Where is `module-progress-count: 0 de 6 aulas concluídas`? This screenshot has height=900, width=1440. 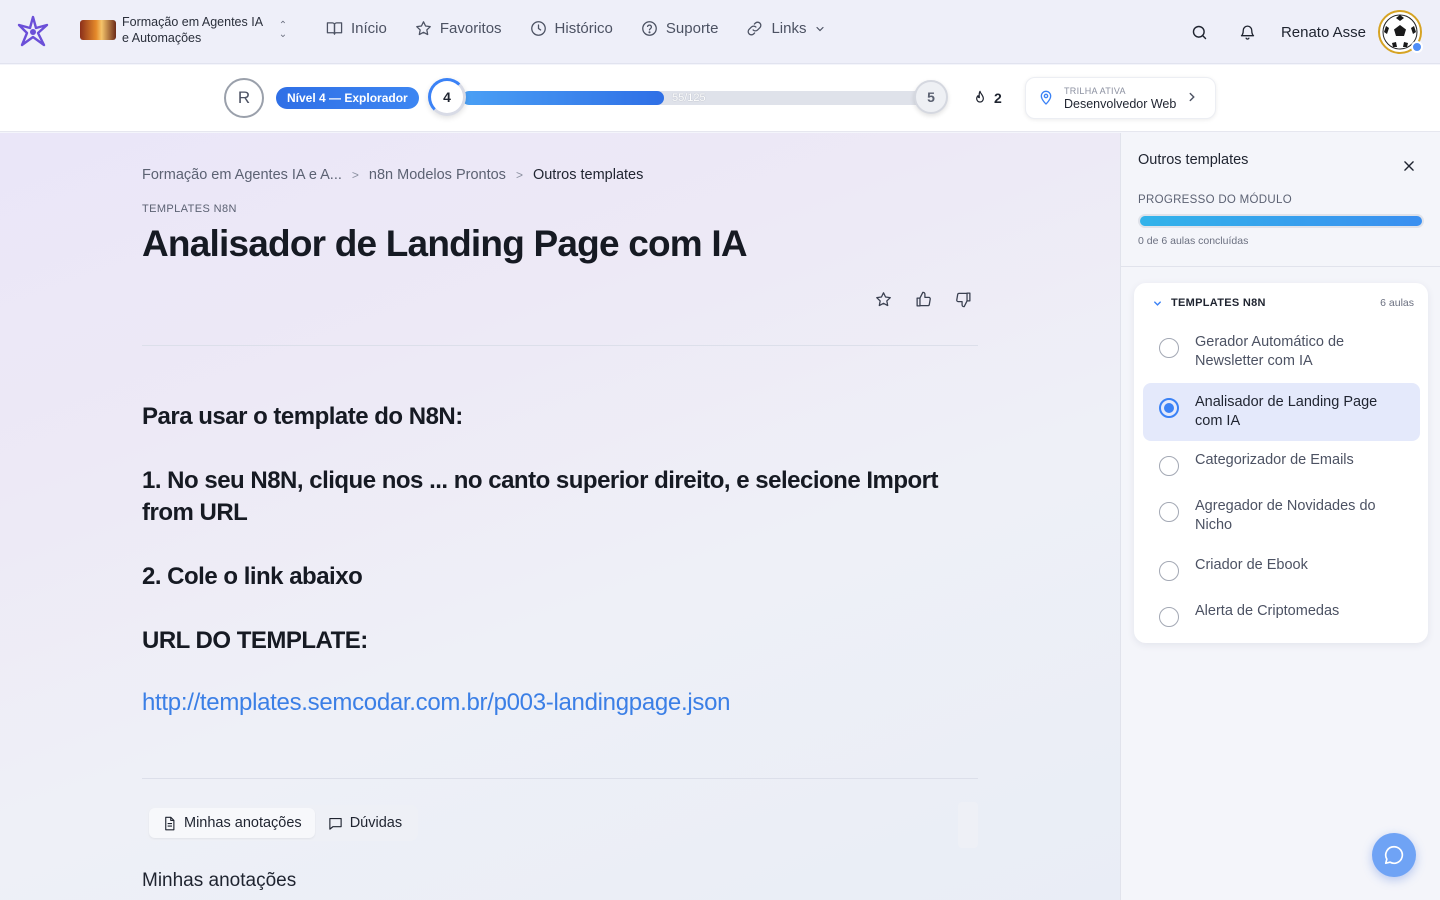 module-progress-count: 0 de 6 aulas concluídas is located at coordinates (1193, 241).